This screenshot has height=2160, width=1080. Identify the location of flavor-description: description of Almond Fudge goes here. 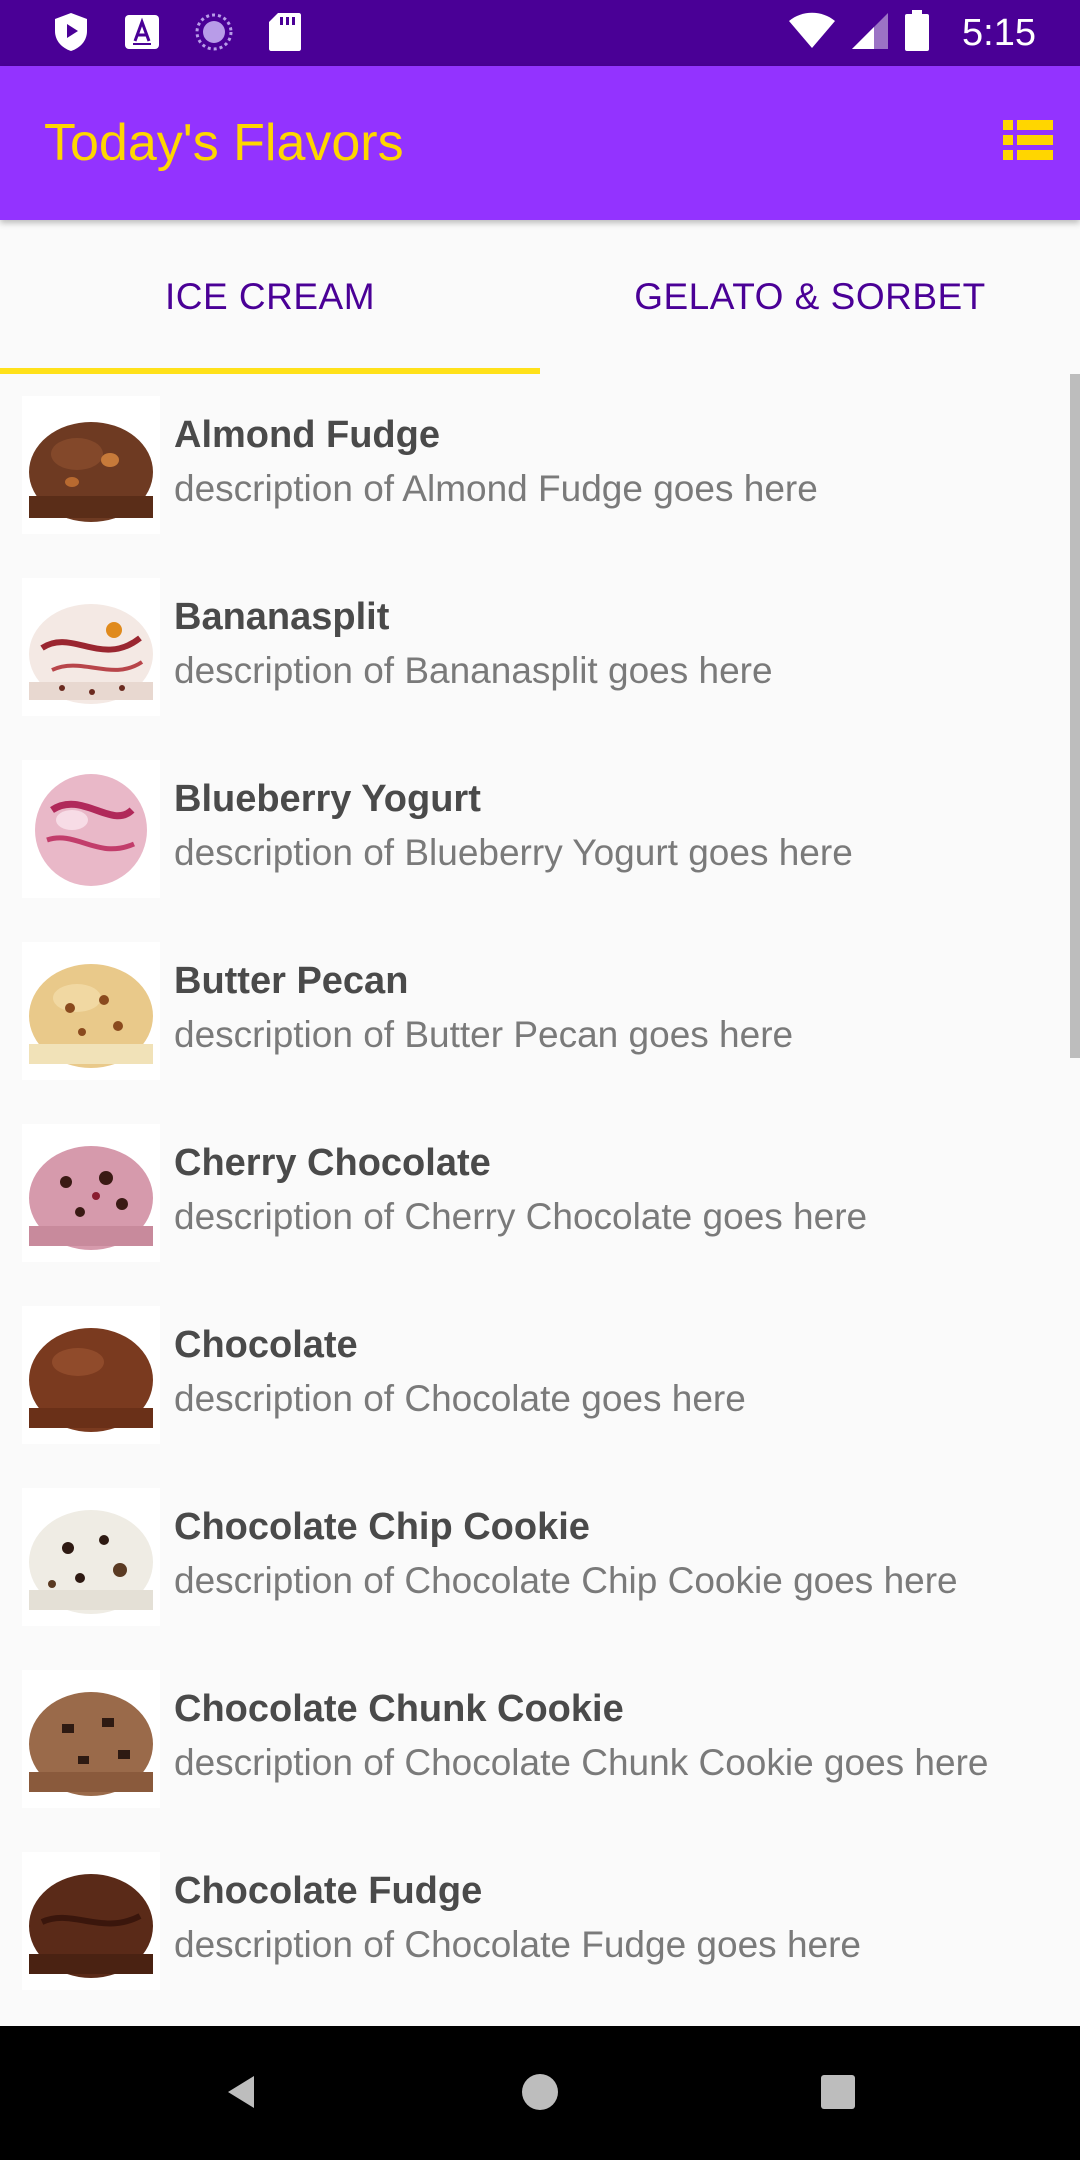
(496, 488).